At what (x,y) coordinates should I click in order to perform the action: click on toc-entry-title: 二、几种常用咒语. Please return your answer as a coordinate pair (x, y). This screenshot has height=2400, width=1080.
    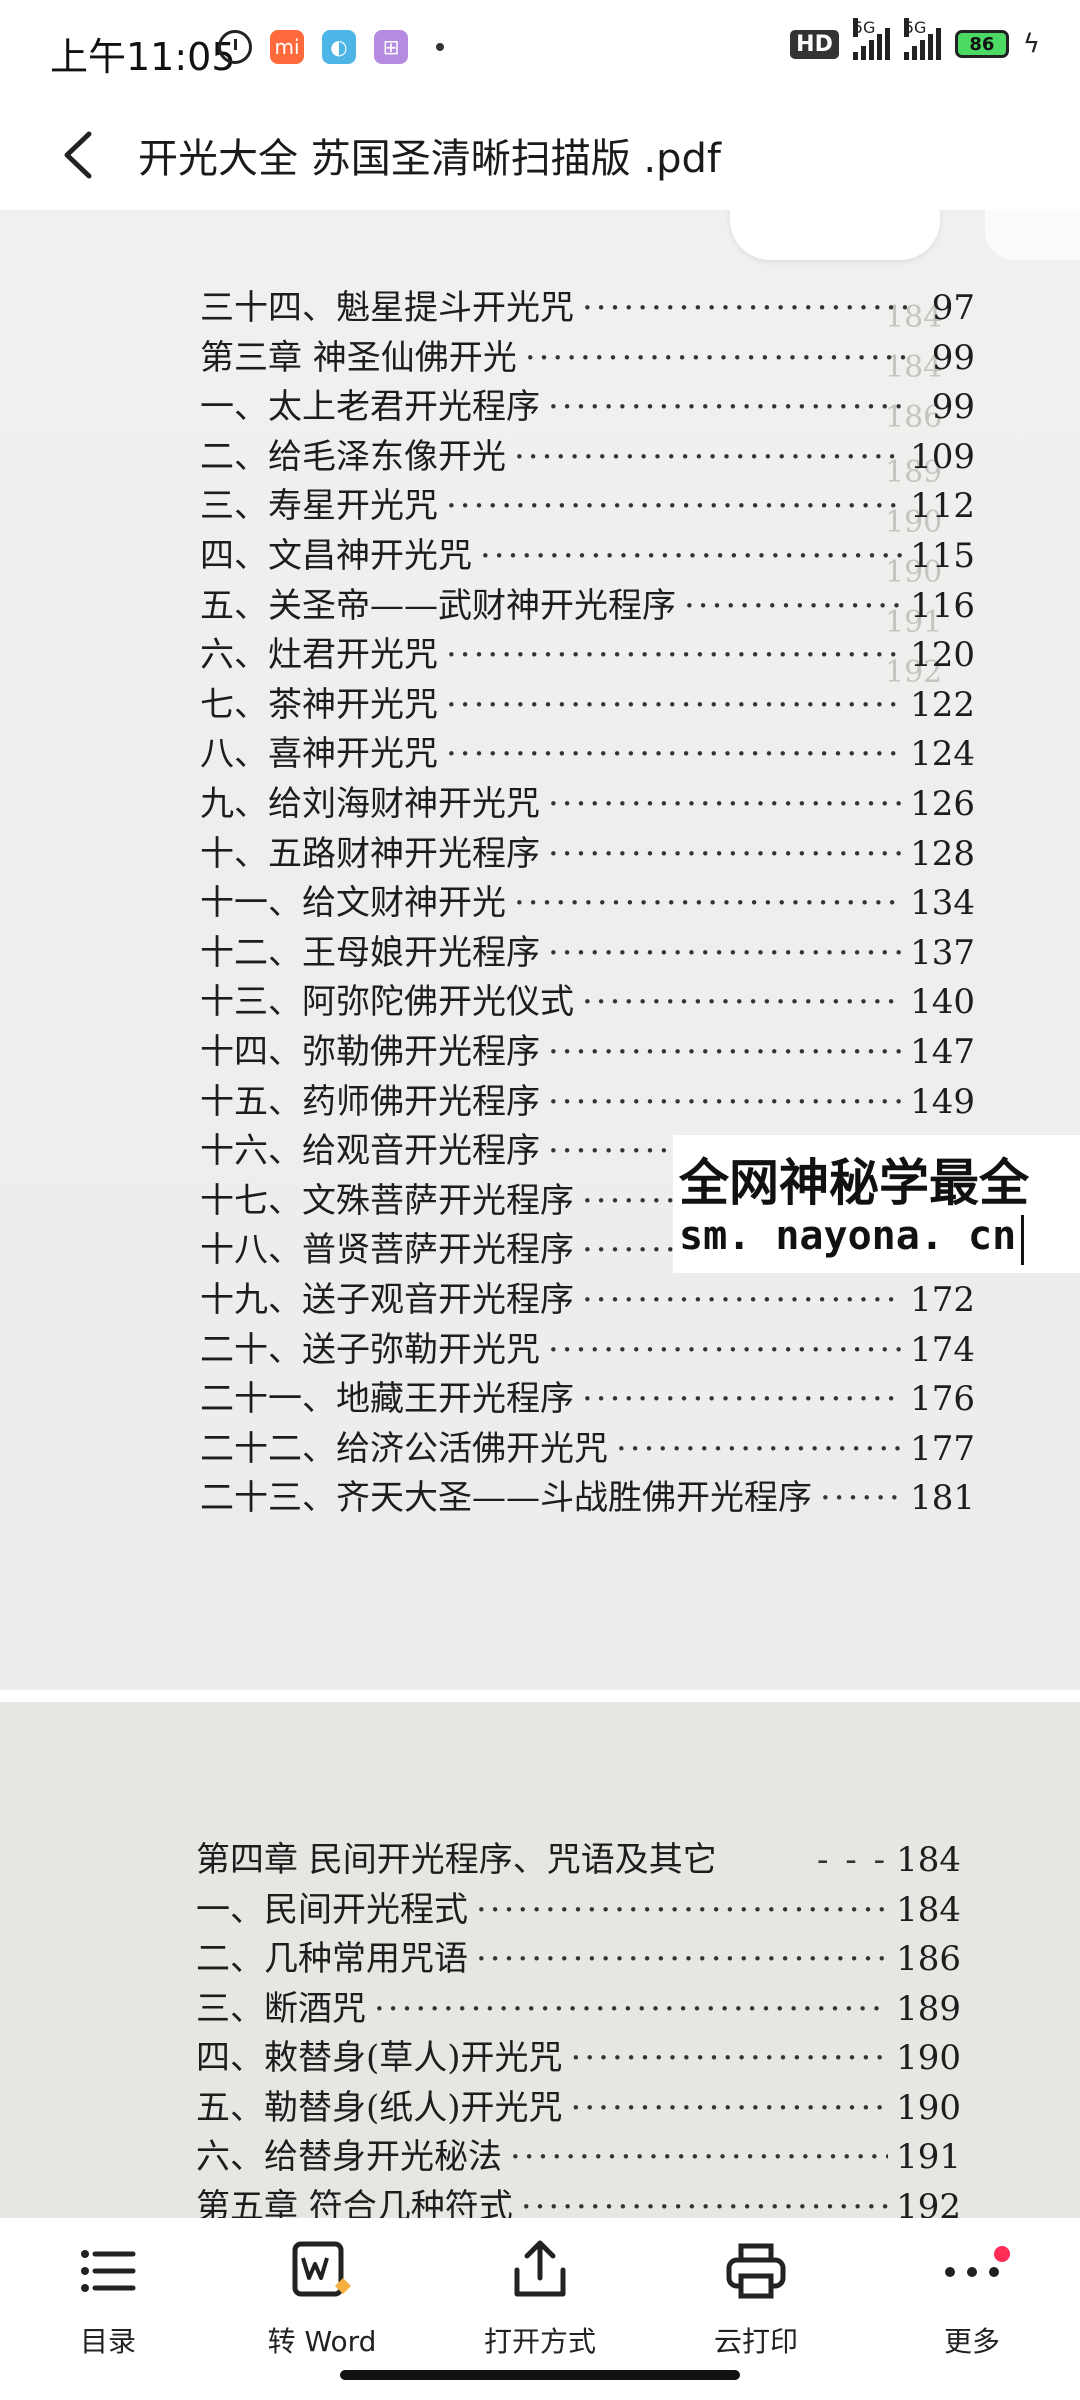
    Looking at the image, I should click on (332, 1959).